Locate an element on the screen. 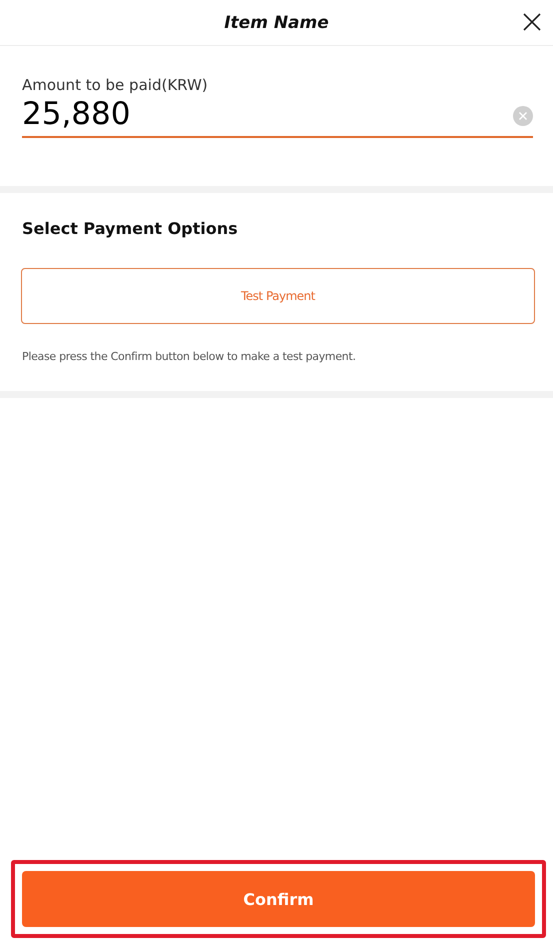 The width and height of the screenshot is (553, 946). confirm-button: Confirm is located at coordinates (278, 899).